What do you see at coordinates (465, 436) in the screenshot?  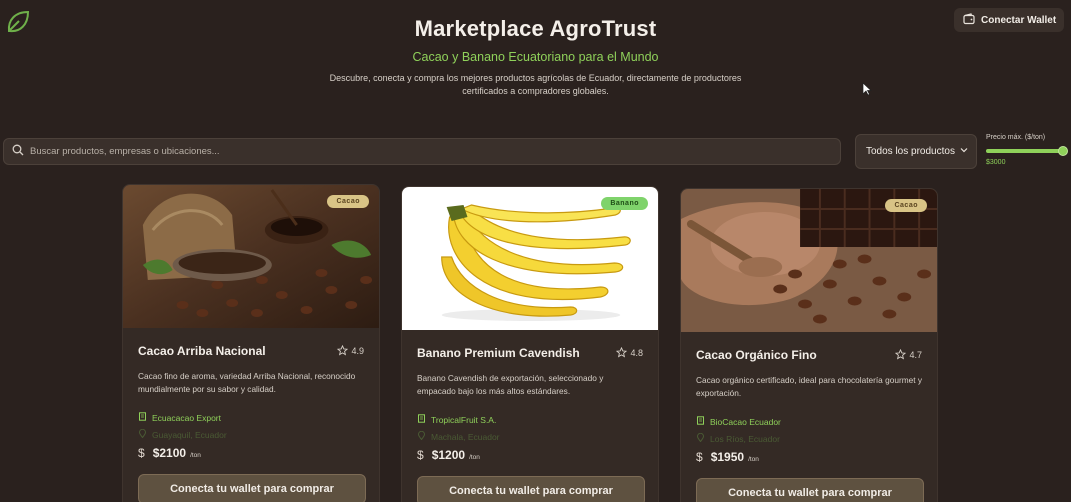 I see `location-name: Machala, Ecuador` at bounding box center [465, 436].